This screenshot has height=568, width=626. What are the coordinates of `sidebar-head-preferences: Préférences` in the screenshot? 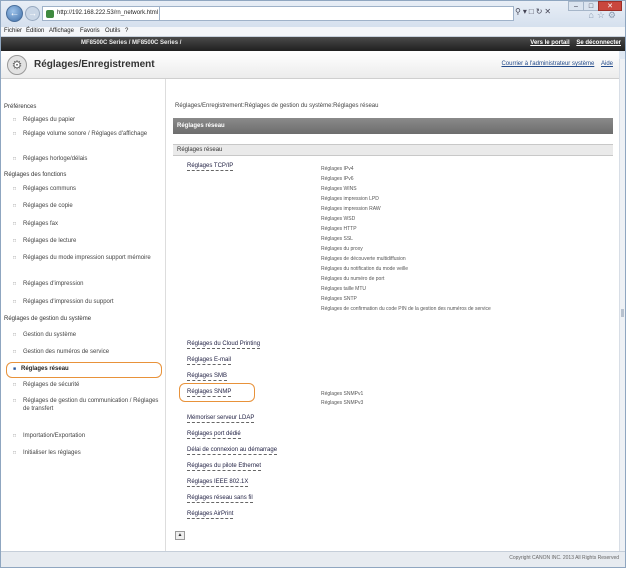 It's located at (20, 107).